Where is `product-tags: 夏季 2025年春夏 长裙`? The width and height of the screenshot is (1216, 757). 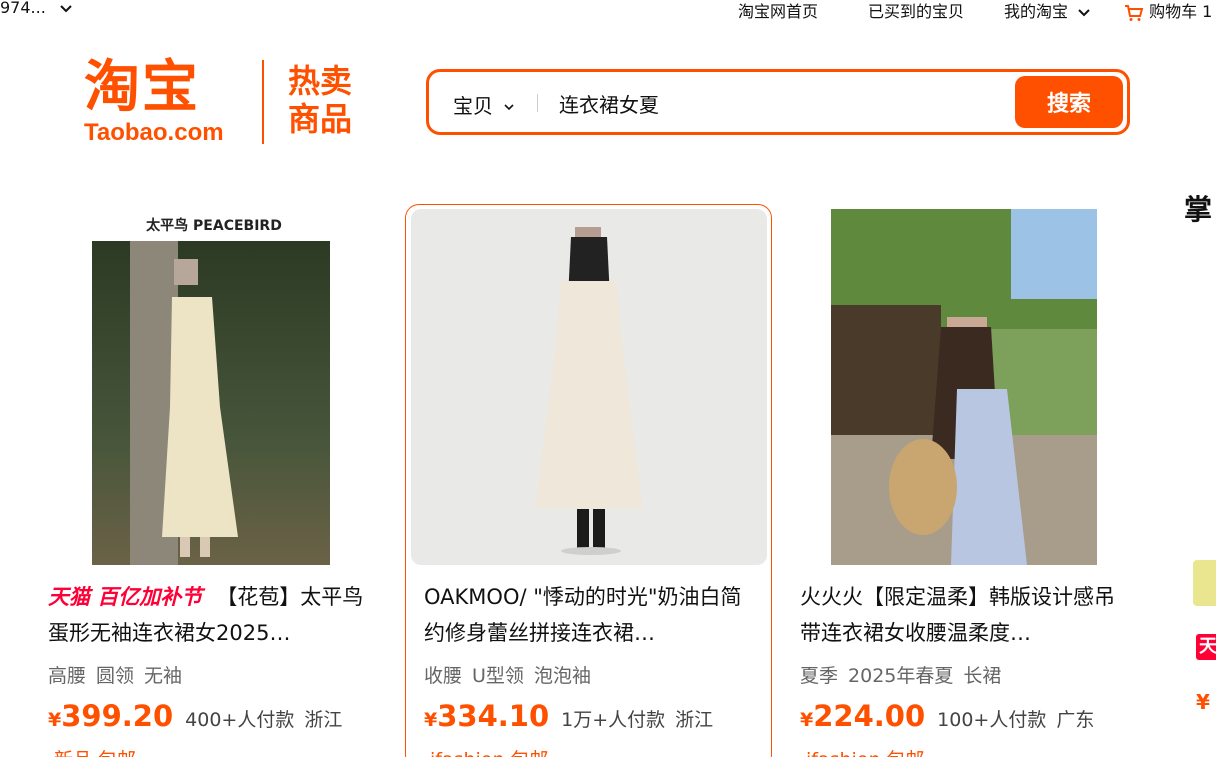
product-tags: 夏季 2025年春夏 长裙 is located at coordinates (905, 674).